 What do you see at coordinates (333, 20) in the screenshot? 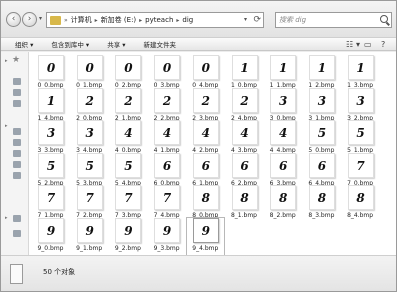
I see `search-input: 搜索 dig` at bounding box center [333, 20].